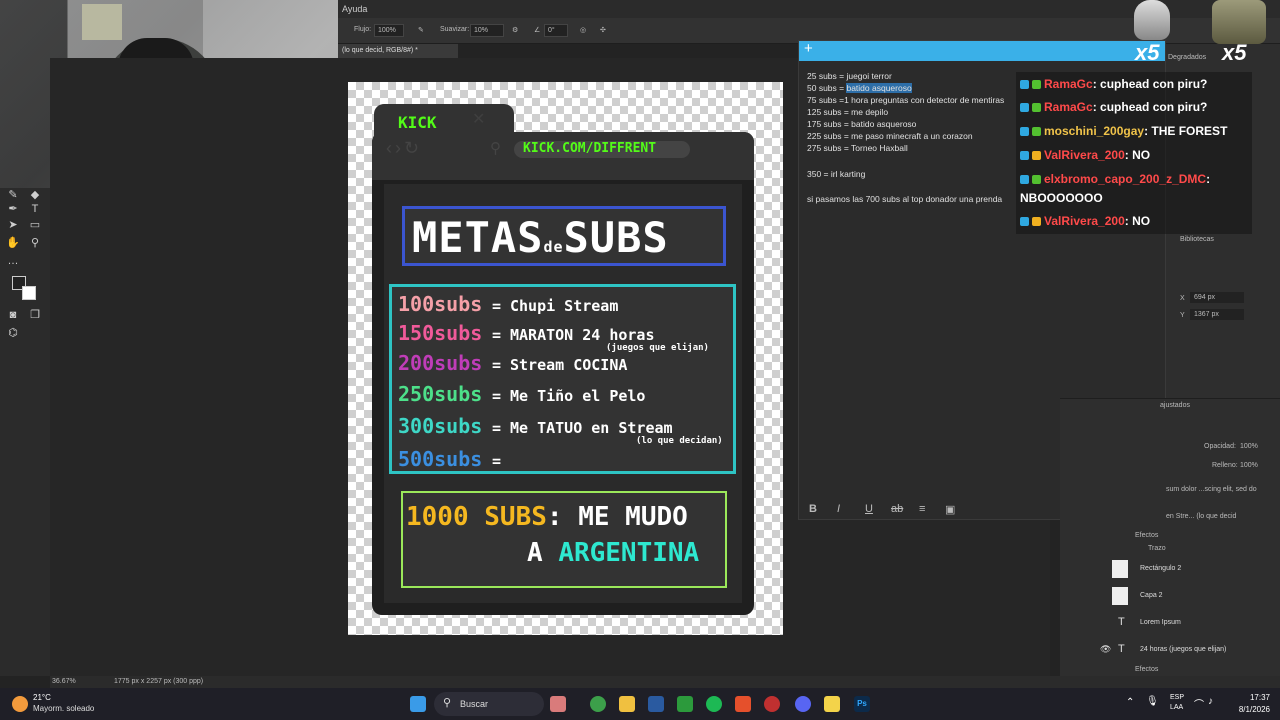  I want to click on sticky-notes-icon, so click(832, 704).